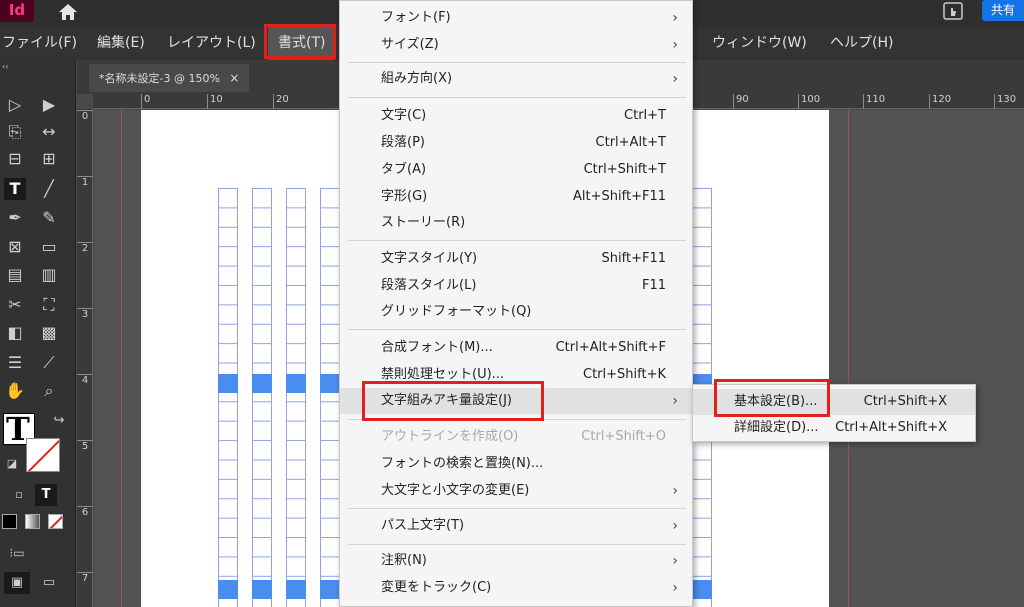  I want to click on ruler-label: 120, so click(940, 101).